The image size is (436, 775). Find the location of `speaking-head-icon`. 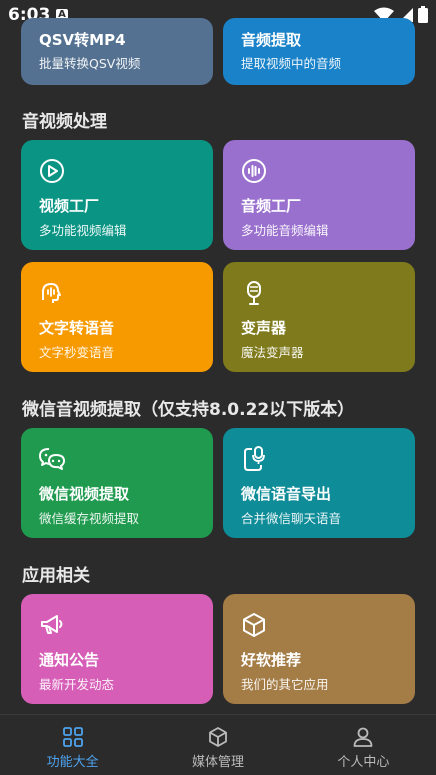

speaking-head-icon is located at coordinates (51, 293).